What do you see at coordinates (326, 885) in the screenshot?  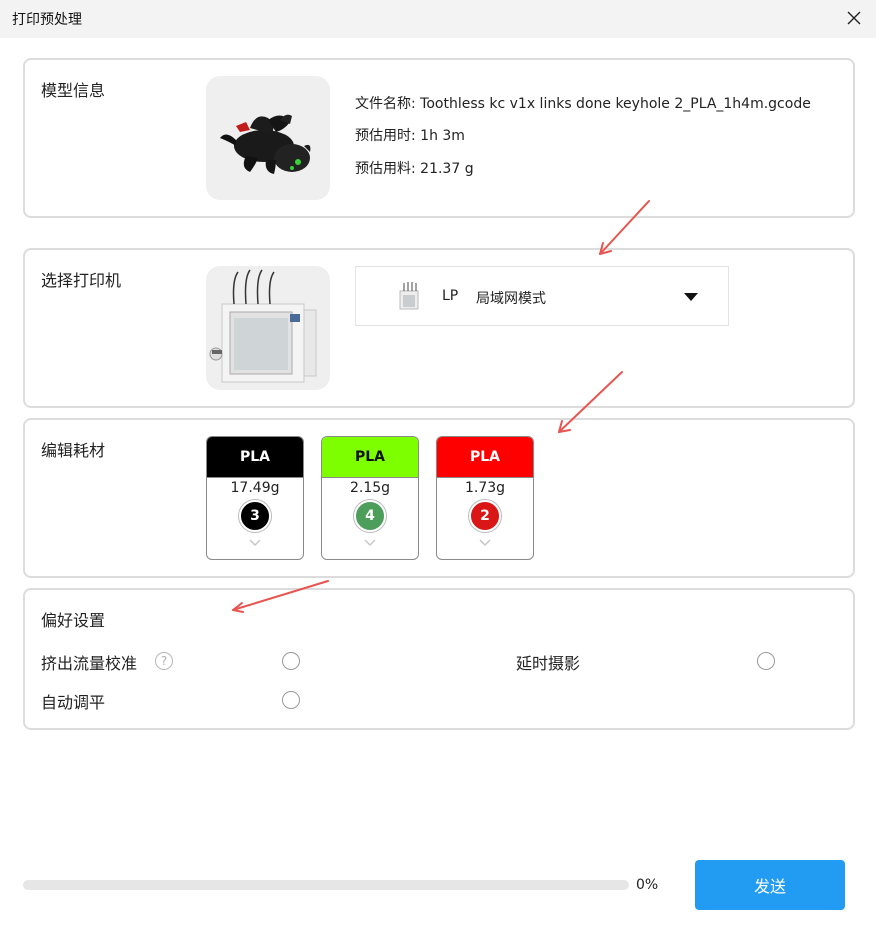 I see `progress-bar` at bounding box center [326, 885].